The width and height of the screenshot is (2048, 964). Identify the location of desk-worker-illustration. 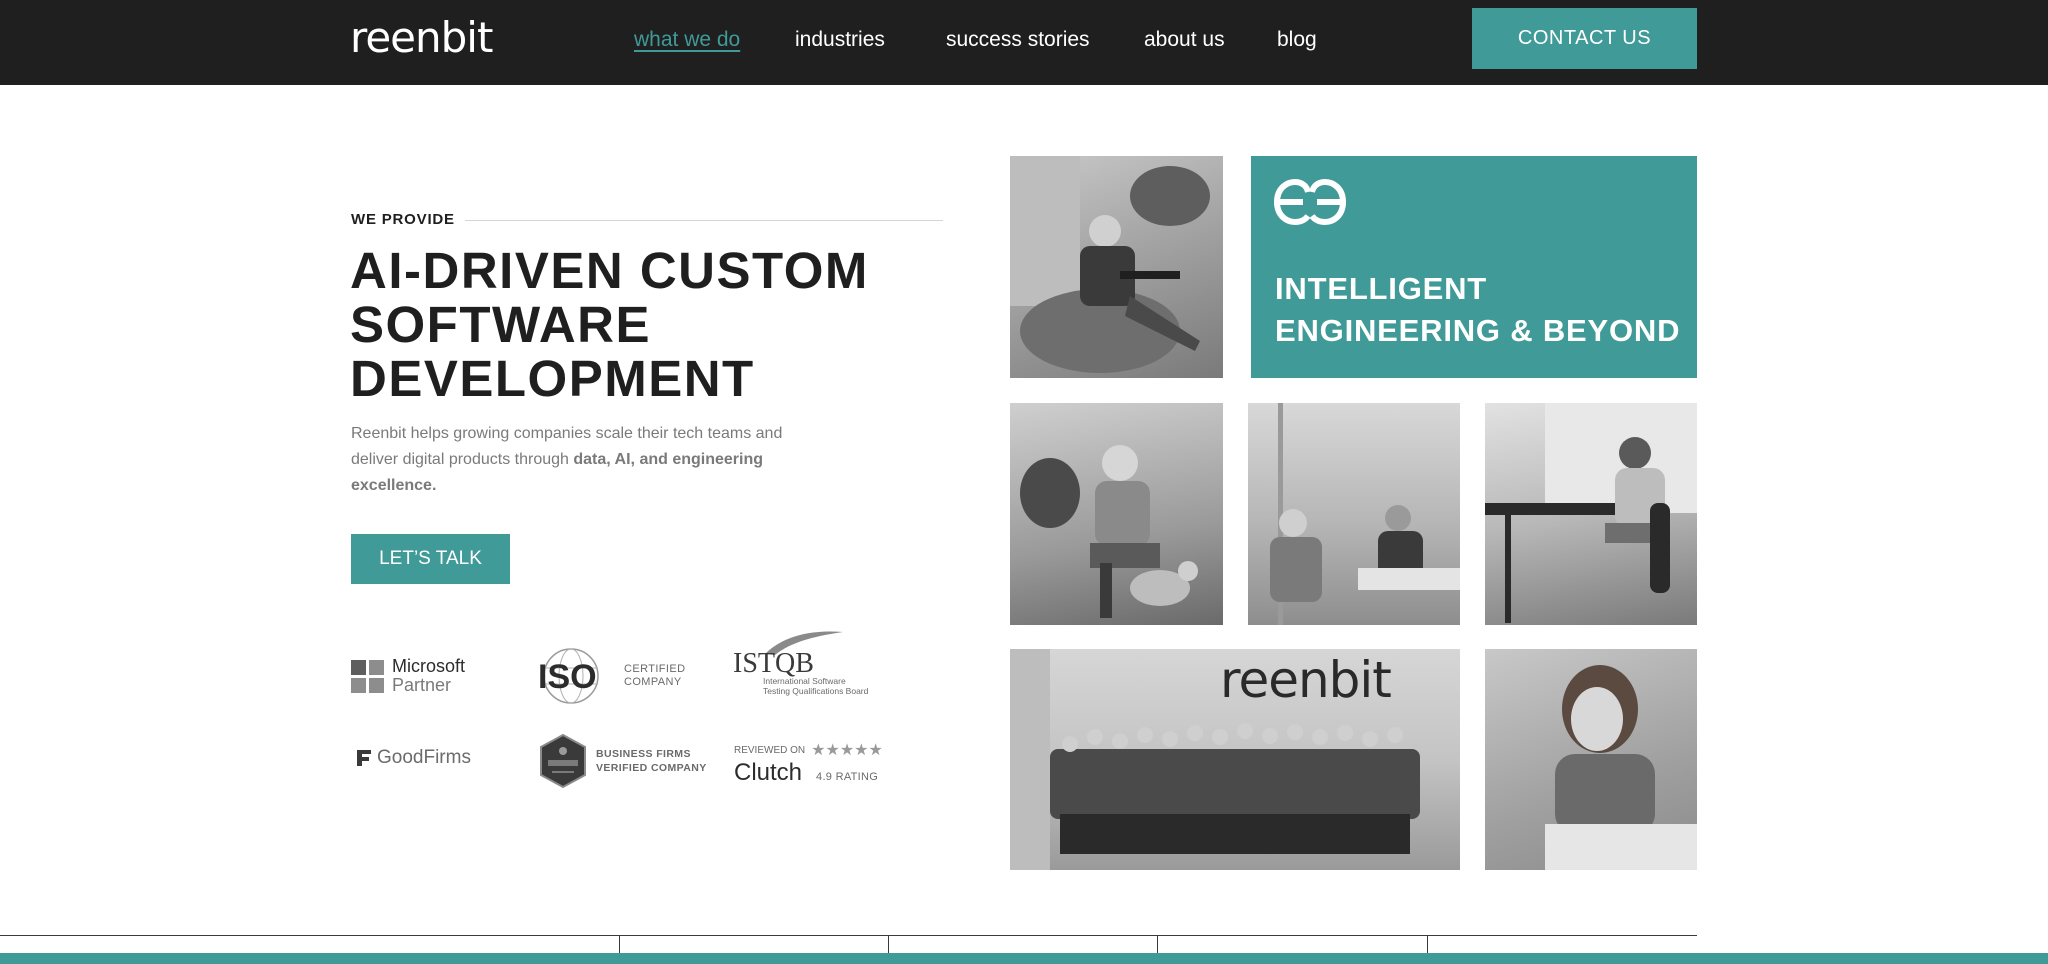
(1591, 513).